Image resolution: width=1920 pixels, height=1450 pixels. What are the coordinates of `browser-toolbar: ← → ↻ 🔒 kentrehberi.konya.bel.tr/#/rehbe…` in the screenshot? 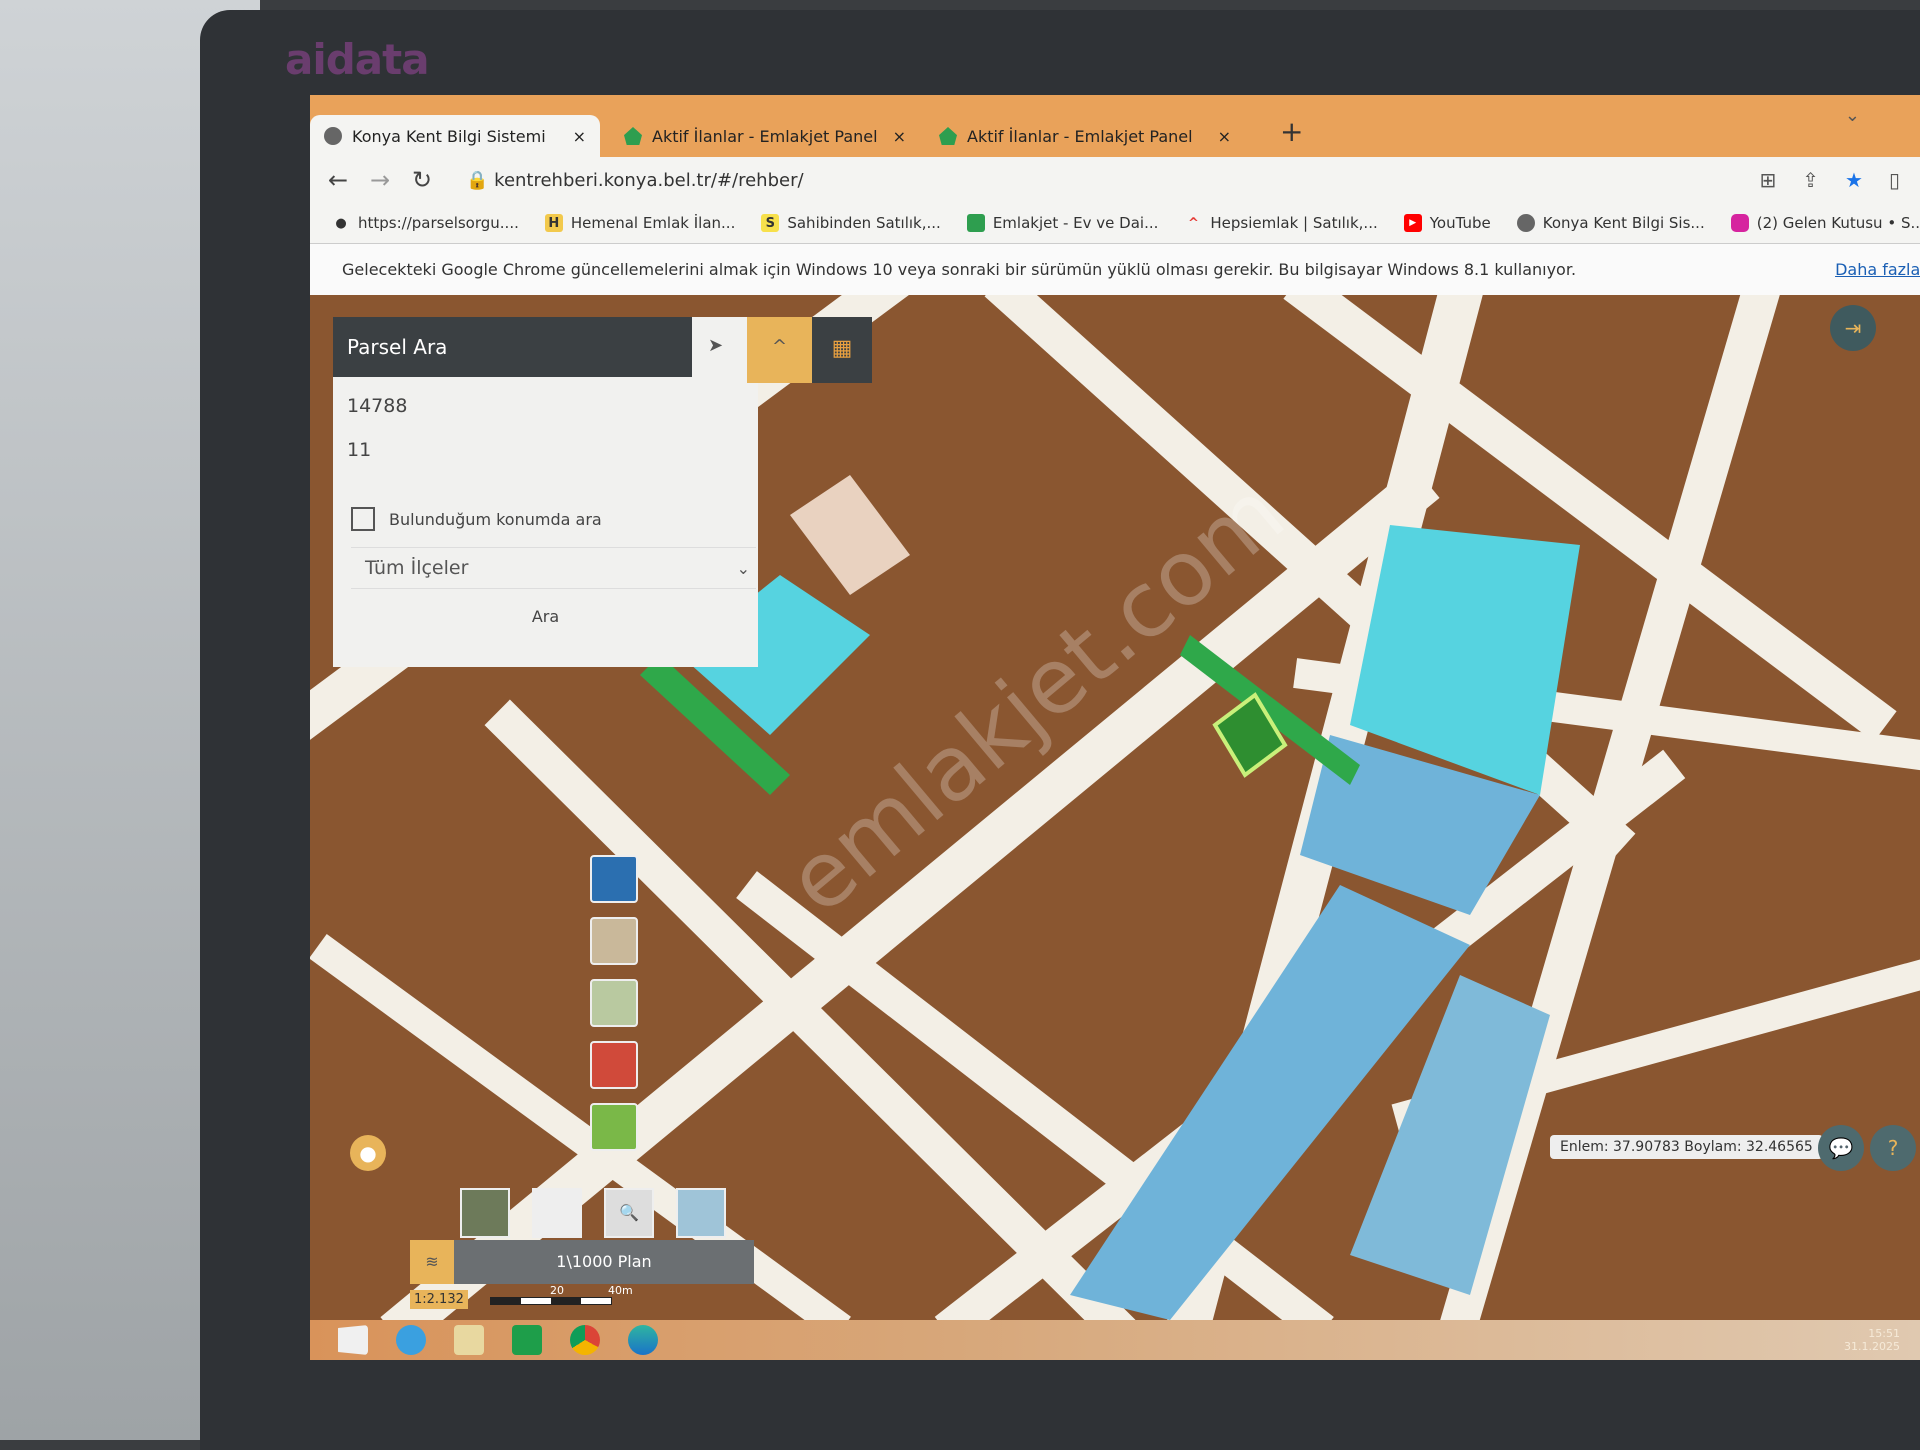 It's located at (1115, 180).